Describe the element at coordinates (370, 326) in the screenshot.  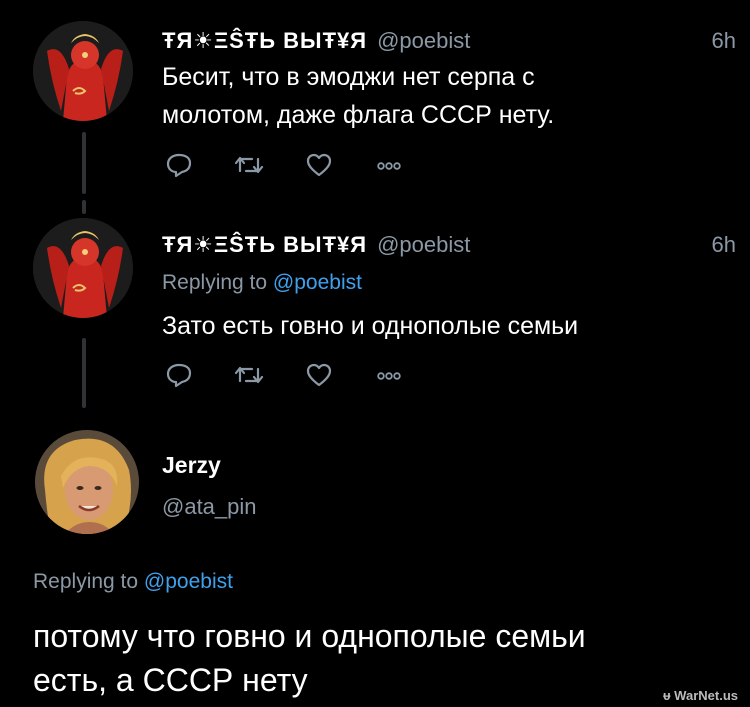
I see `tweet-text: Зато есть говно и однополые семьи` at that location.